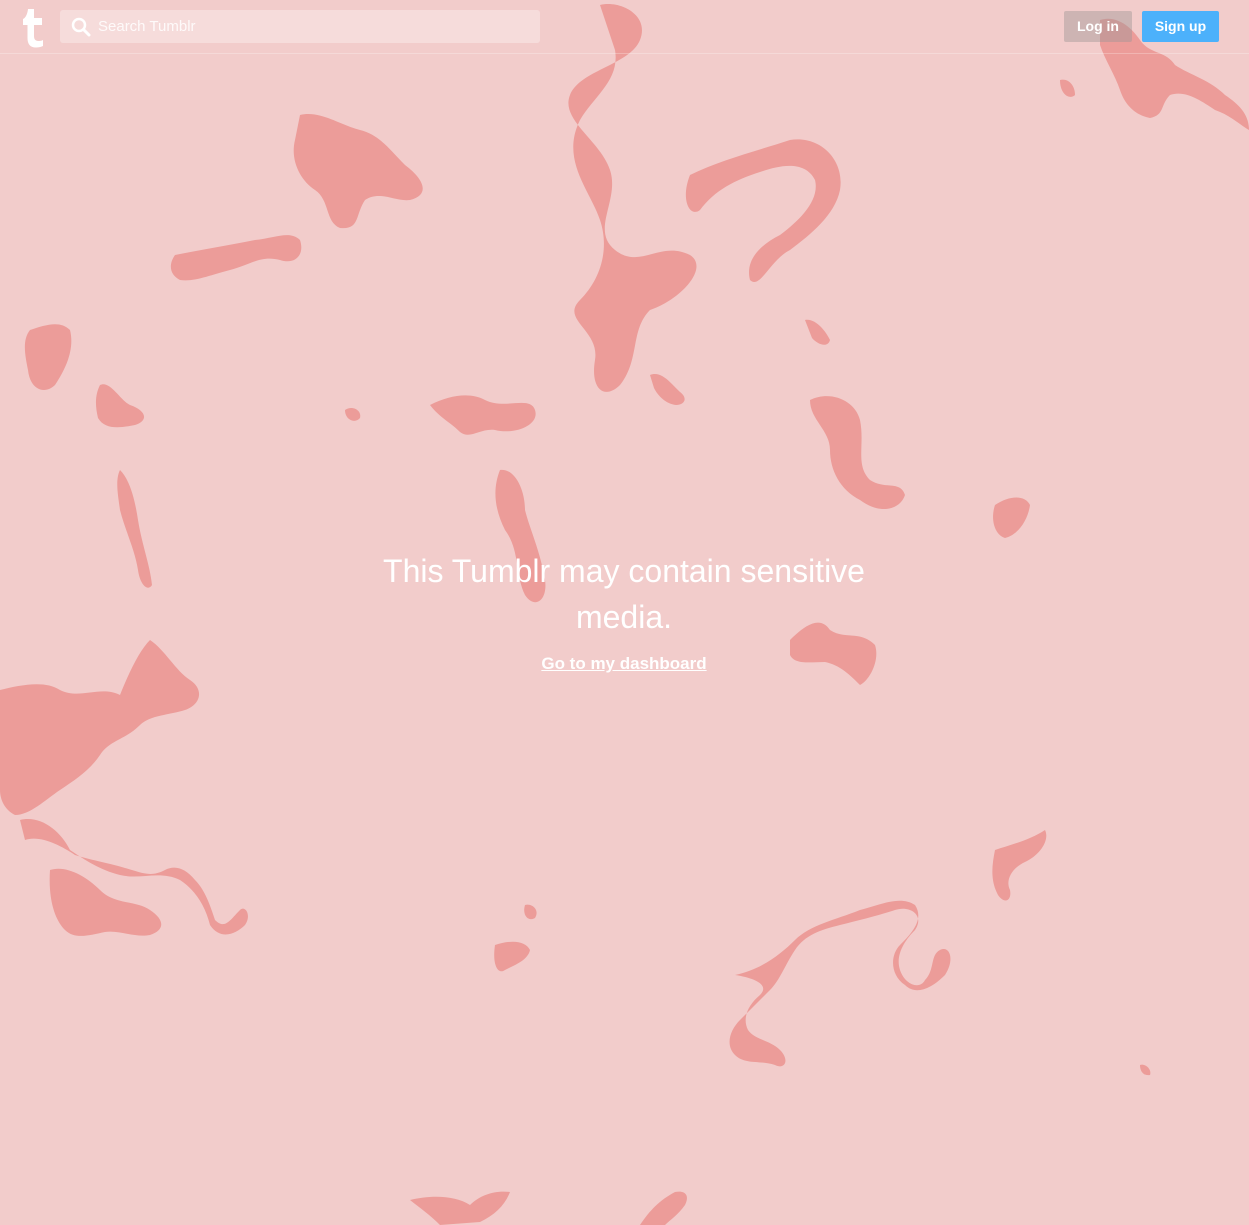 Image resolution: width=1249 pixels, height=1225 pixels. What do you see at coordinates (624, 27) in the screenshot?
I see `top-navigation-bar: Log in Sign up` at bounding box center [624, 27].